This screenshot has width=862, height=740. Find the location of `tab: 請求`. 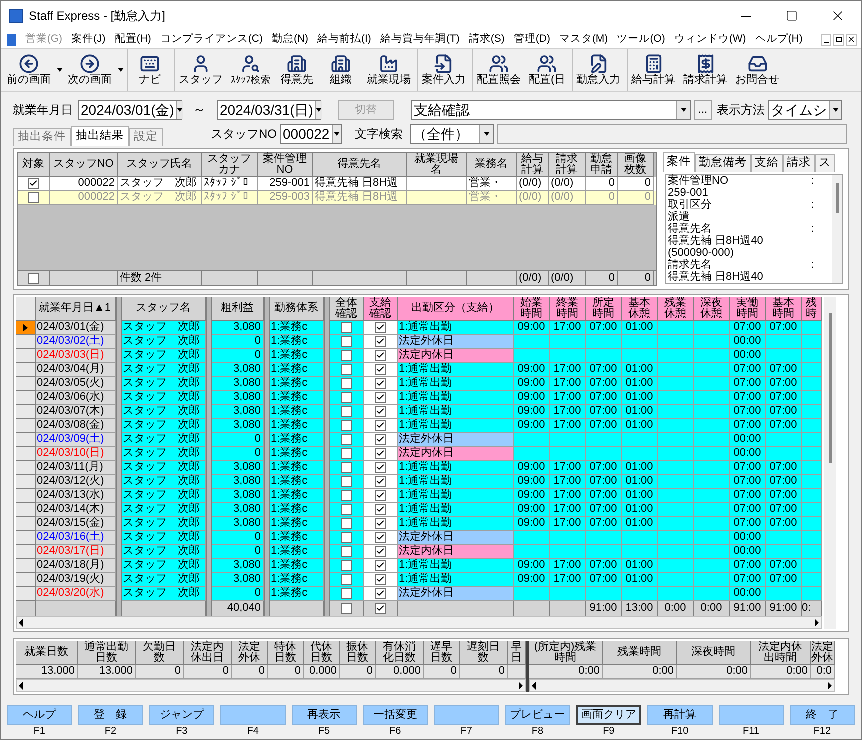

tab: 請求 is located at coordinates (799, 163).